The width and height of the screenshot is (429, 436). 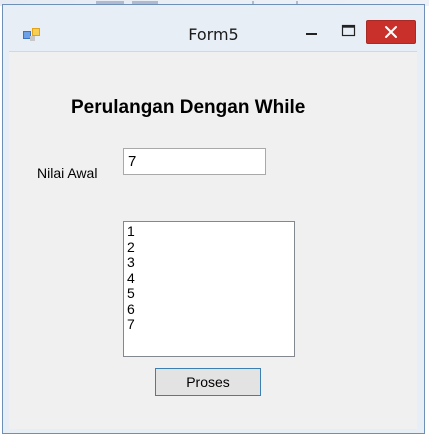 I want to click on maximize-icon, so click(x=351, y=35).